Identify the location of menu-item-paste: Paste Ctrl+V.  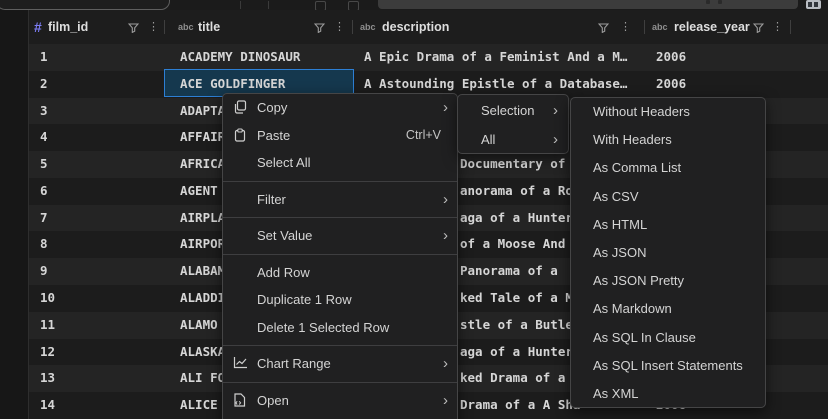
(340, 136).